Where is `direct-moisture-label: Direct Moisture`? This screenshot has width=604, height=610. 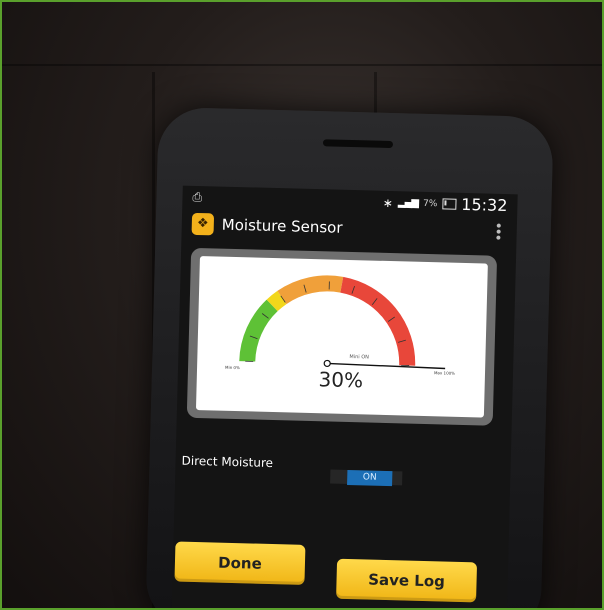 direct-moisture-label: Direct Moisture is located at coordinates (227, 462).